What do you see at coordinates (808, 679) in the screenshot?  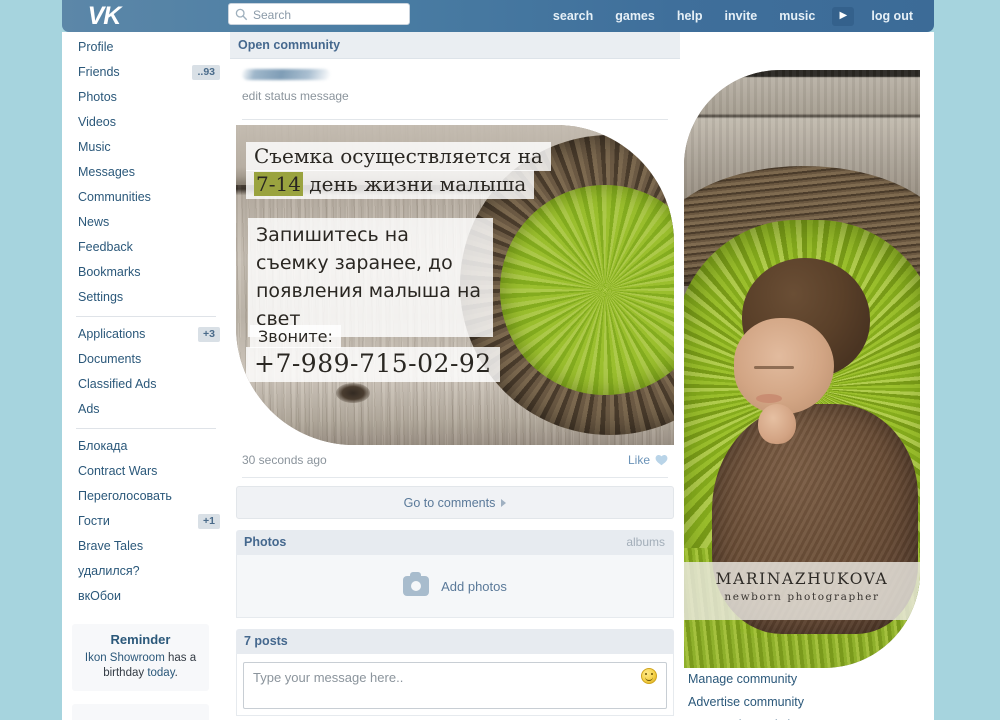 I see `manage-community-link: Manage community` at bounding box center [808, 679].